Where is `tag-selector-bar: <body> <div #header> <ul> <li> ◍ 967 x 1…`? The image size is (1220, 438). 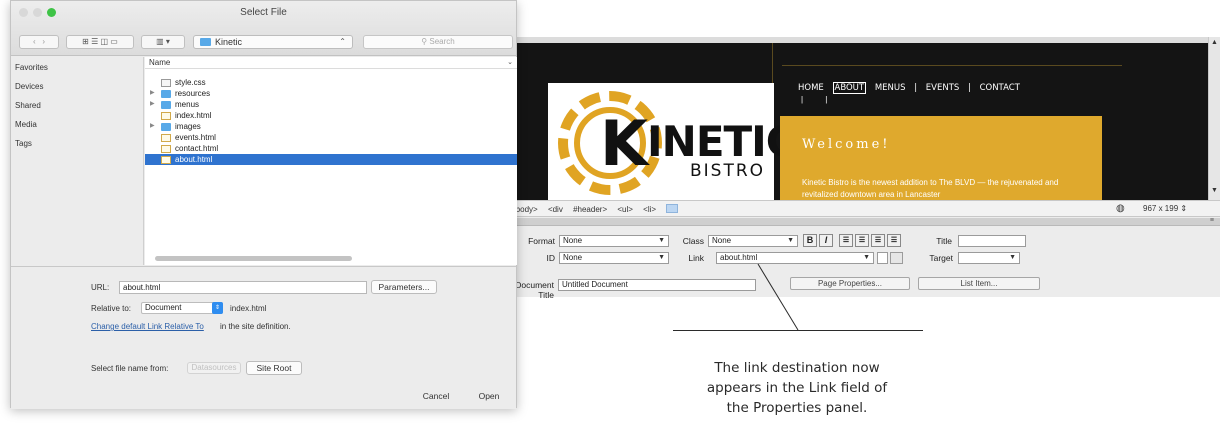
tag-selector-bar: <body> <div #header> <ul> <li> ◍ 967 x 1… is located at coordinates (865, 208).